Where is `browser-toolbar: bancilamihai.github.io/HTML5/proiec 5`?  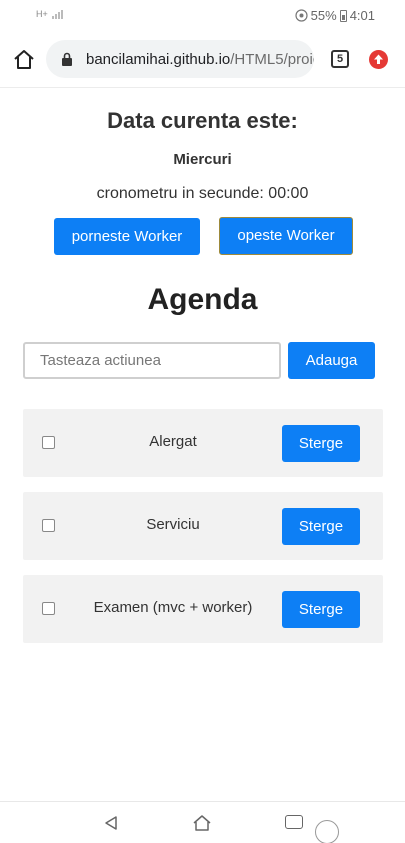
browser-toolbar: bancilamihai.github.io/HTML5/proiec 5 is located at coordinates (202, 61).